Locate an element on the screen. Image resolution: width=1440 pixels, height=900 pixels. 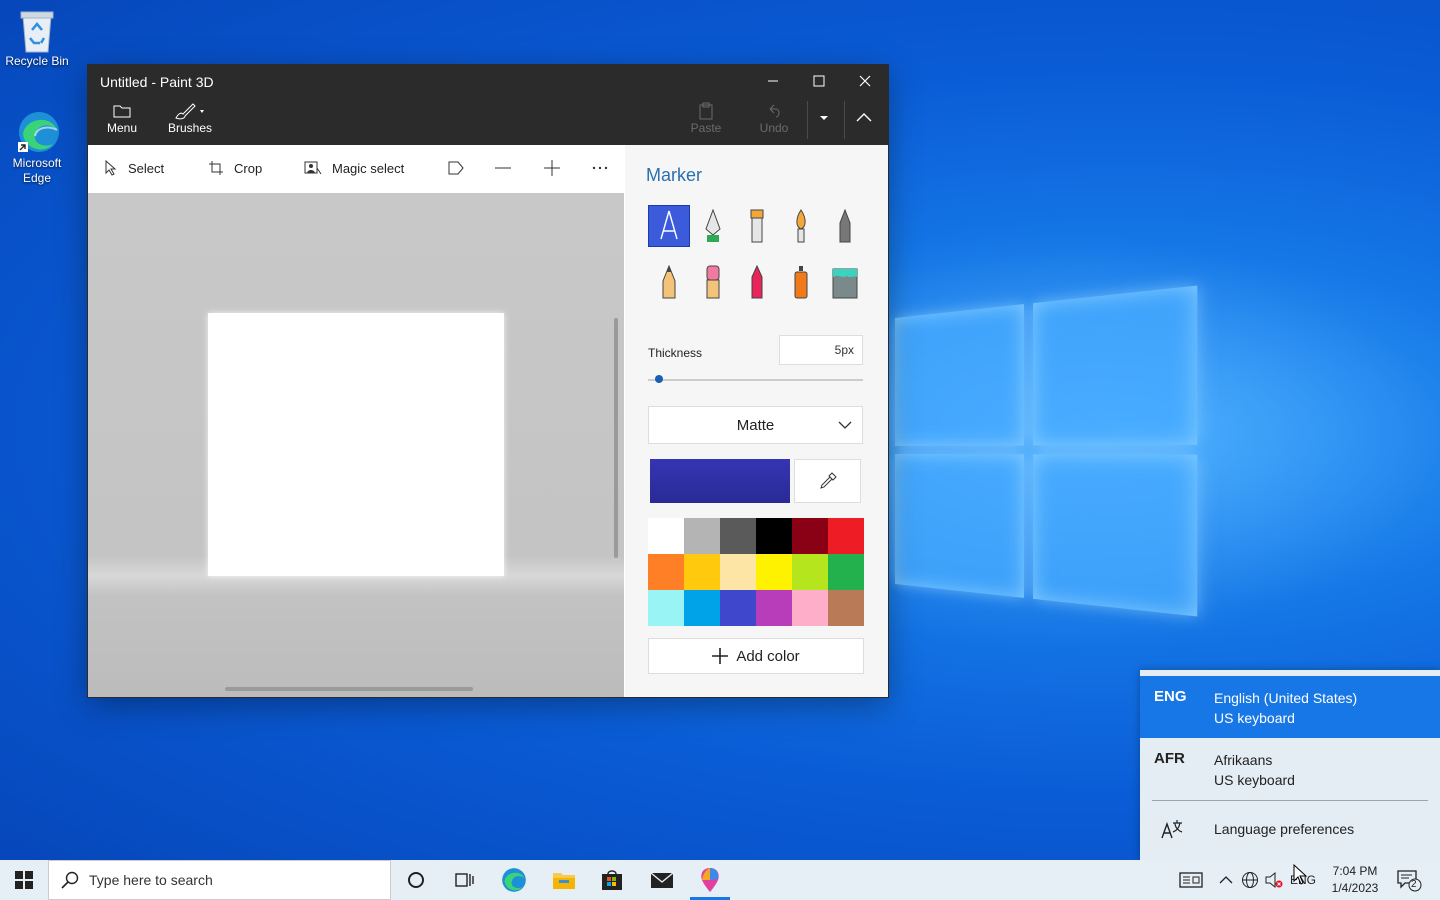
start-button is located at coordinates (24, 880).